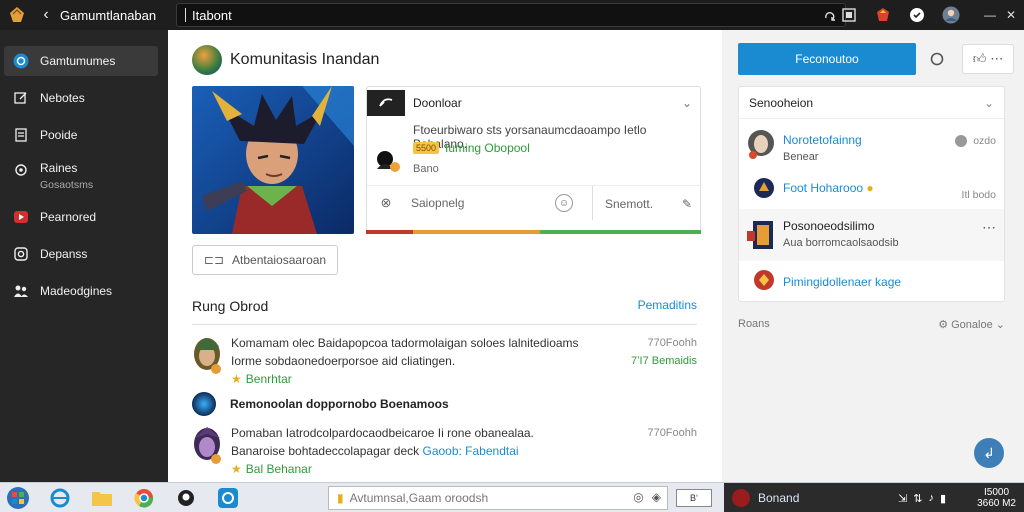 Image resolution: width=1024 pixels, height=512 pixels. What do you see at coordinates (871, 235) in the screenshot?
I see `suggestion-item: Posonoeodsilimo Aua borromcaolsaodsib ⋯` at bounding box center [871, 235].